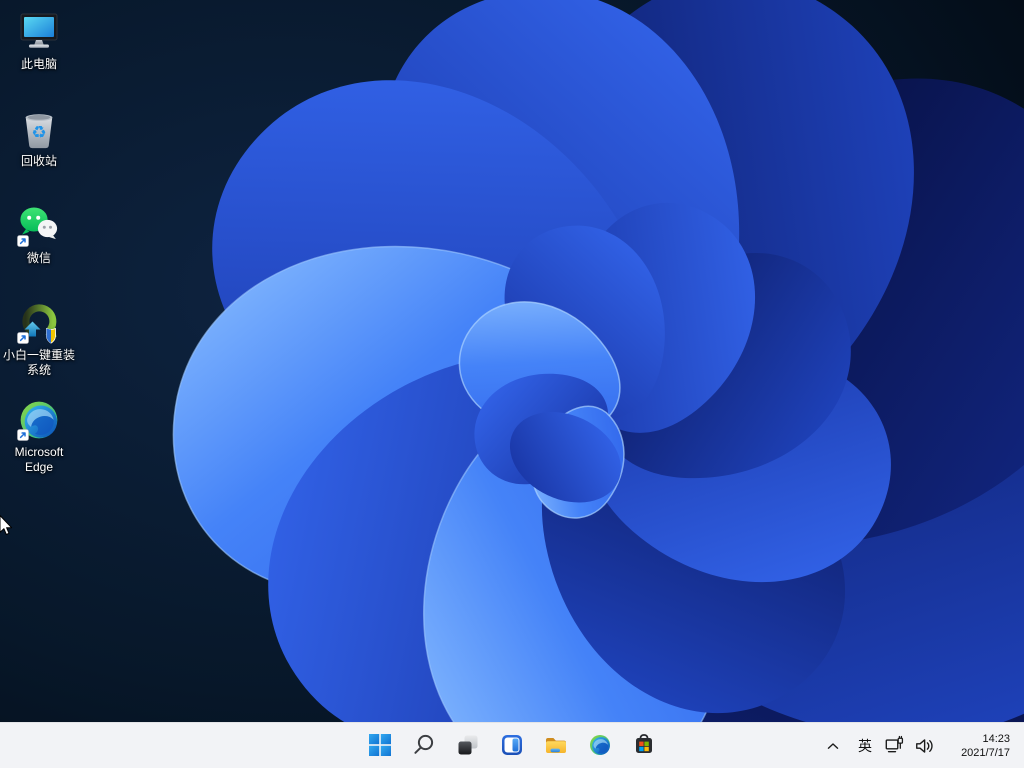 The width and height of the screenshot is (1024, 768). I want to click on network-button, so click(895, 746).